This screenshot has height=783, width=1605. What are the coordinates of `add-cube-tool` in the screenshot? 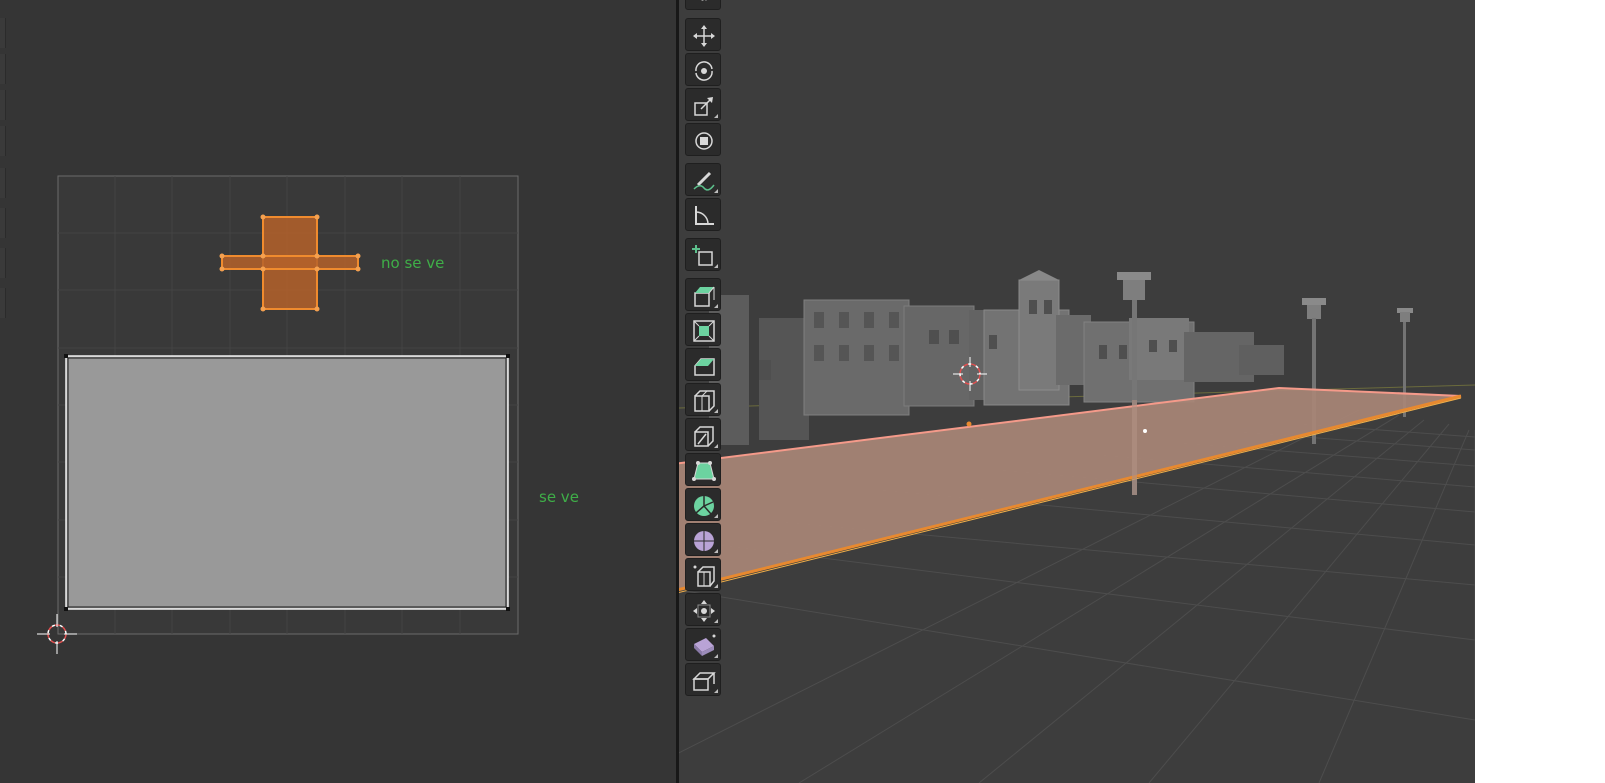 It's located at (703, 254).